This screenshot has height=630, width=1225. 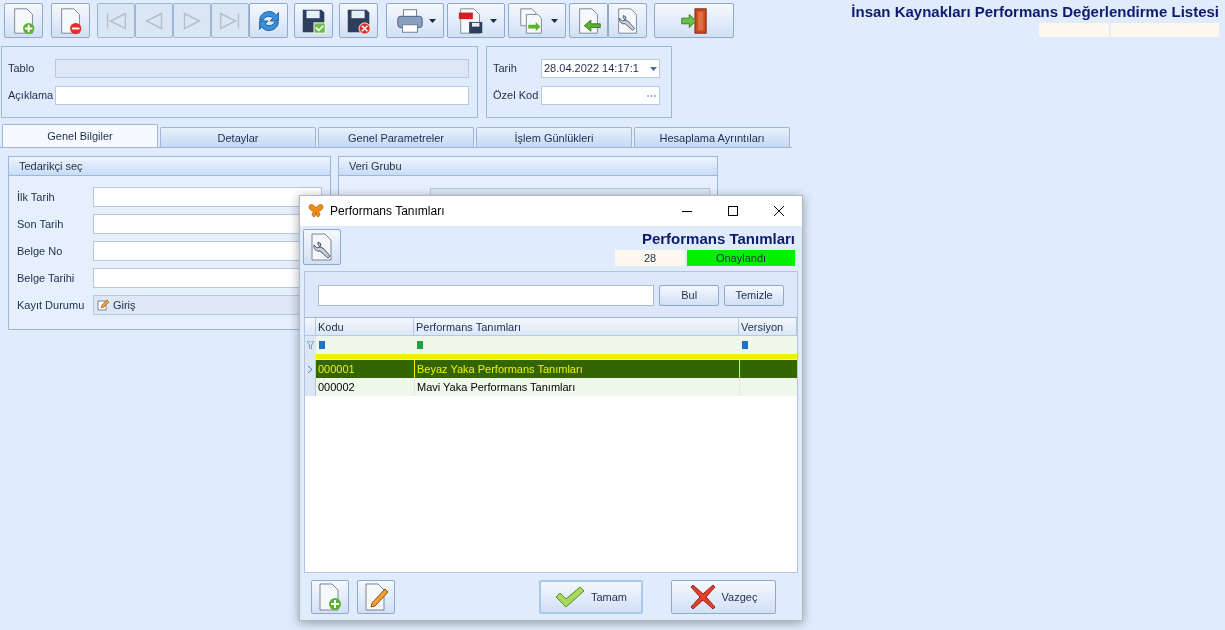 I want to click on add-document-icon, so click(x=330, y=597).